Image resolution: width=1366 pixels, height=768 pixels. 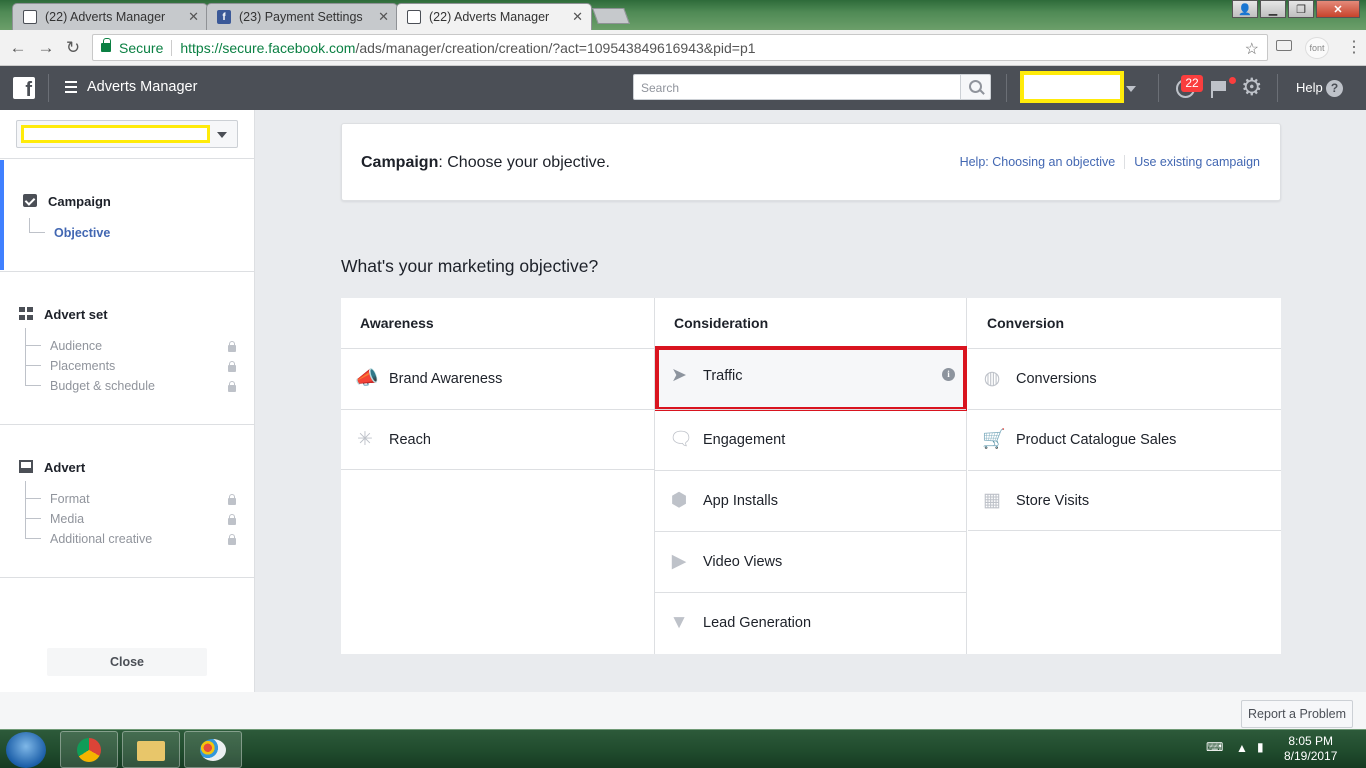 What do you see at coordinates (83, 366) in the screenshot?
I see `sidebar-item-placements: Placements` at bounding box center [83, 366].